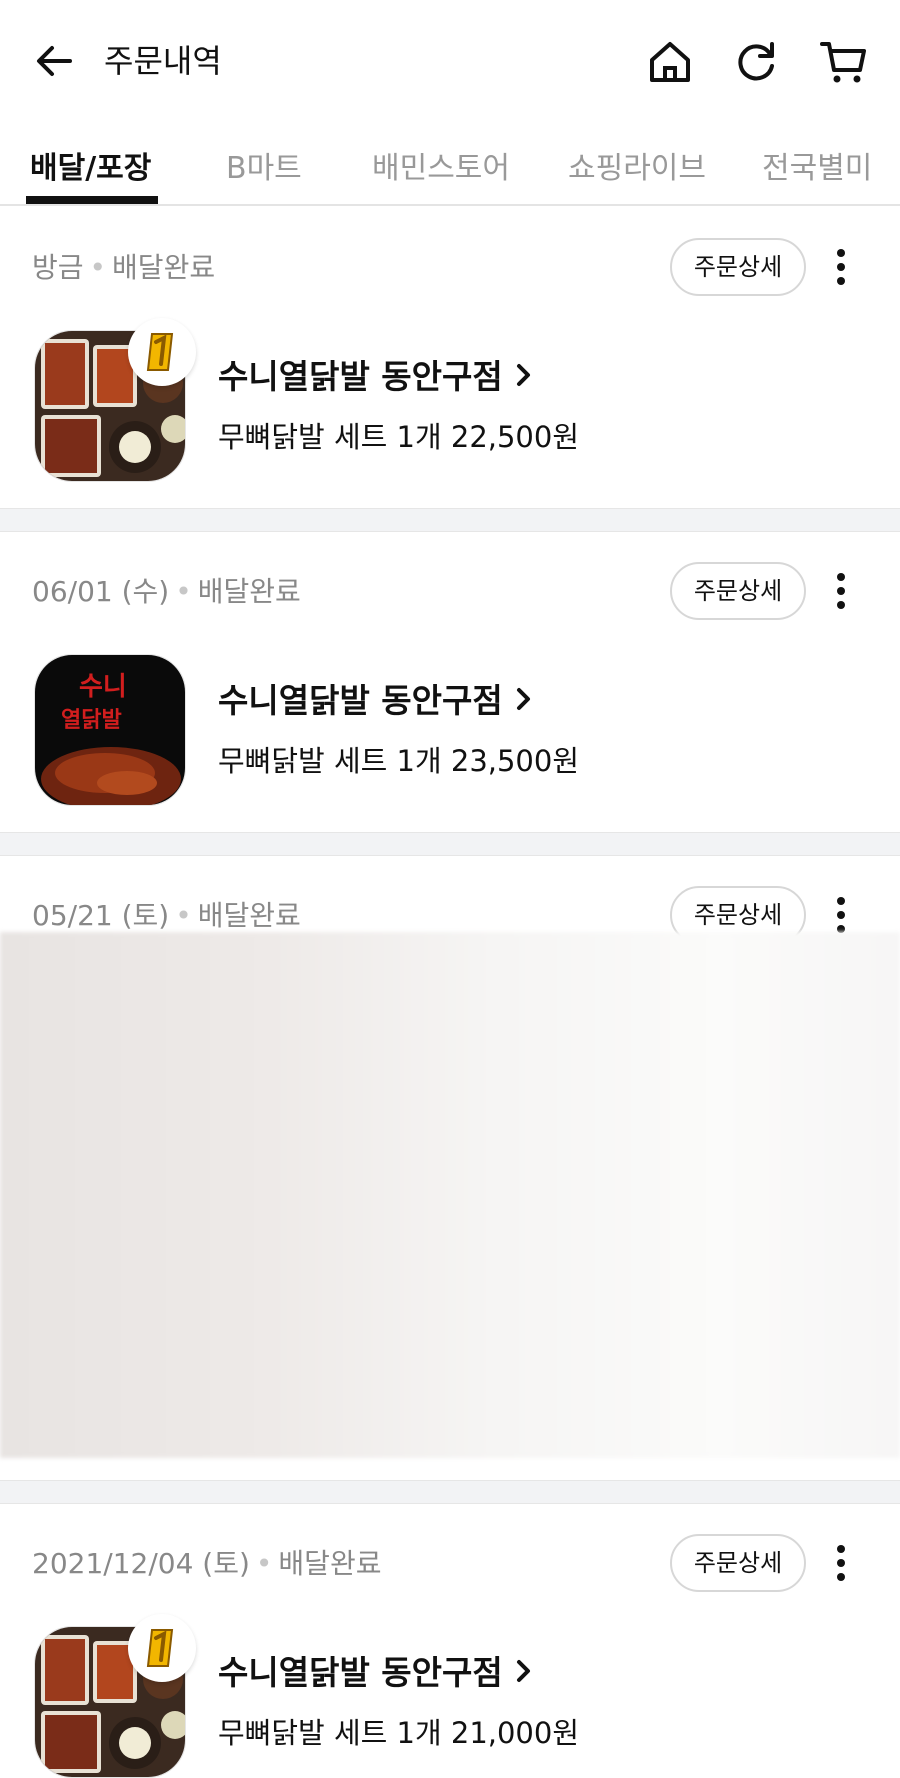  I want to click on order-summary: 무뼈닭발 세트 1개 23,500원, so click(399, 761).